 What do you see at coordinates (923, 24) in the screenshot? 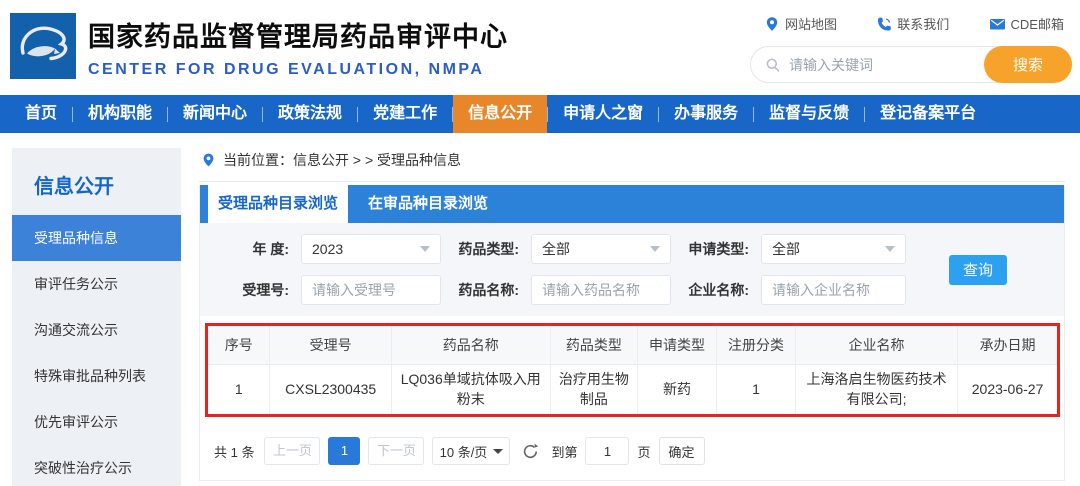
I see `contact-label: 联系我们` at bounding box center [923, 24].